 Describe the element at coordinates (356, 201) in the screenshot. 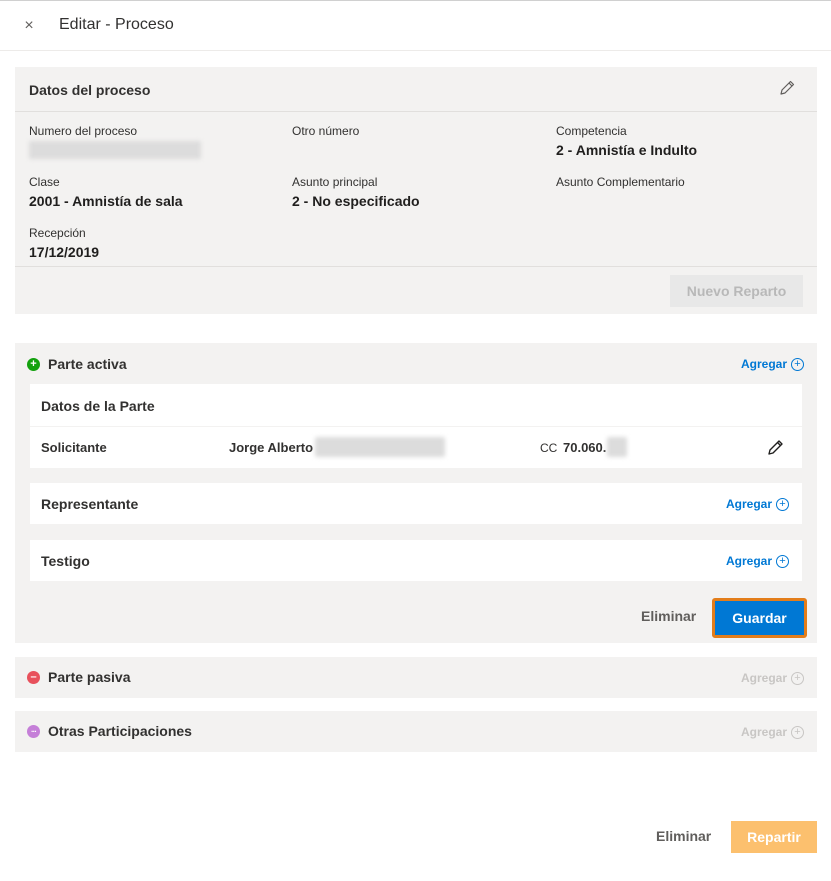

I see `field-value: 2 - No especificado` at that location.